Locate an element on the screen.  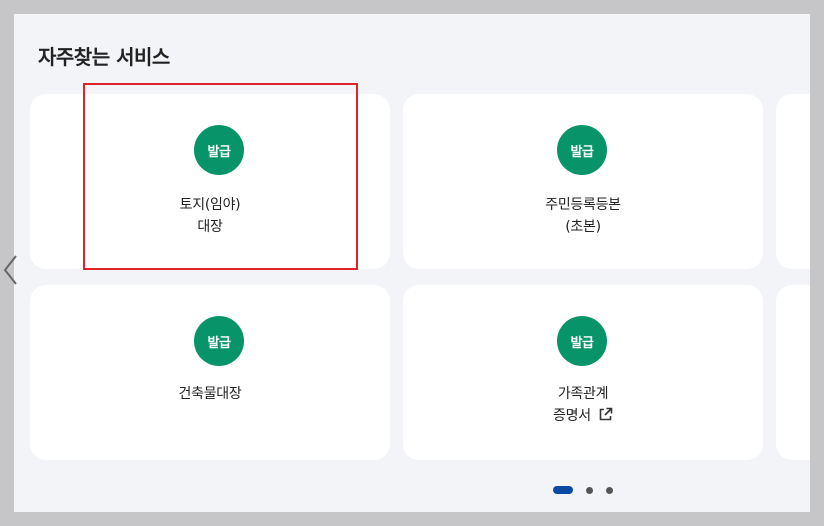
service-label-line2: 증명서 is located at coordinates (572, 416).